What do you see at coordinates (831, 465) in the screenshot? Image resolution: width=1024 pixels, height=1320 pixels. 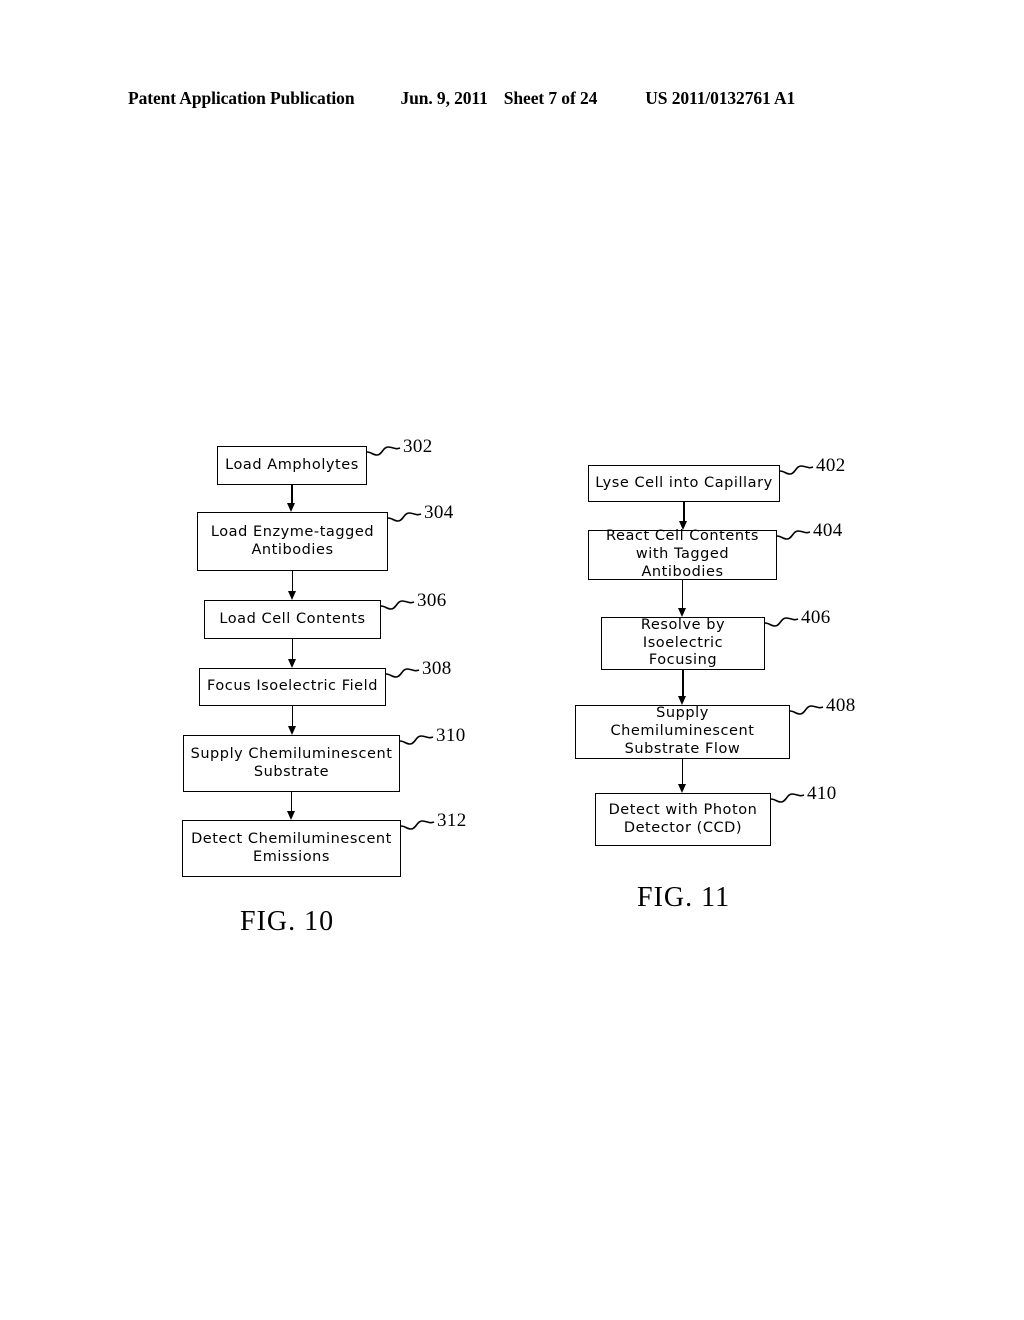 I see `reference-numeral-402: 402` at bounding box center [831, 465].